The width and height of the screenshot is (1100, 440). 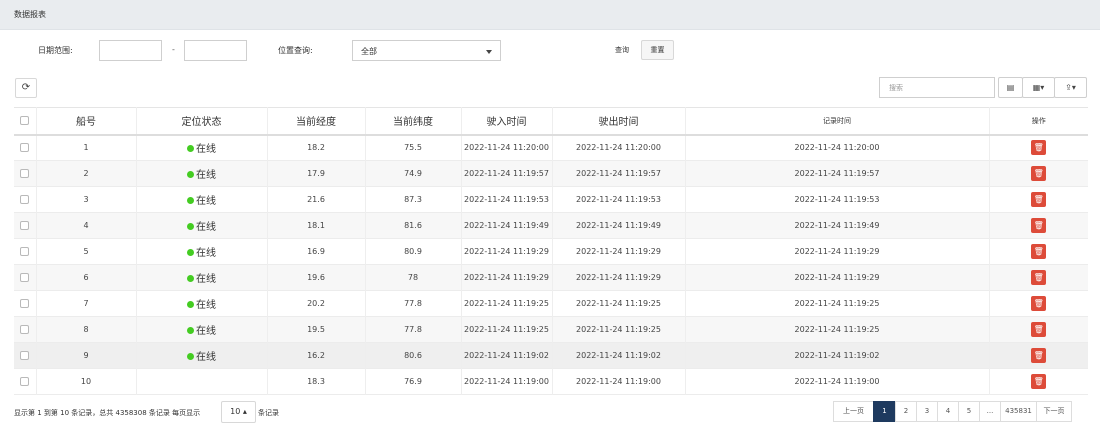 What do you see at coordinates (130, 50) in the screenshot?
I see `date-start-input` at bounding box center [130, 50].